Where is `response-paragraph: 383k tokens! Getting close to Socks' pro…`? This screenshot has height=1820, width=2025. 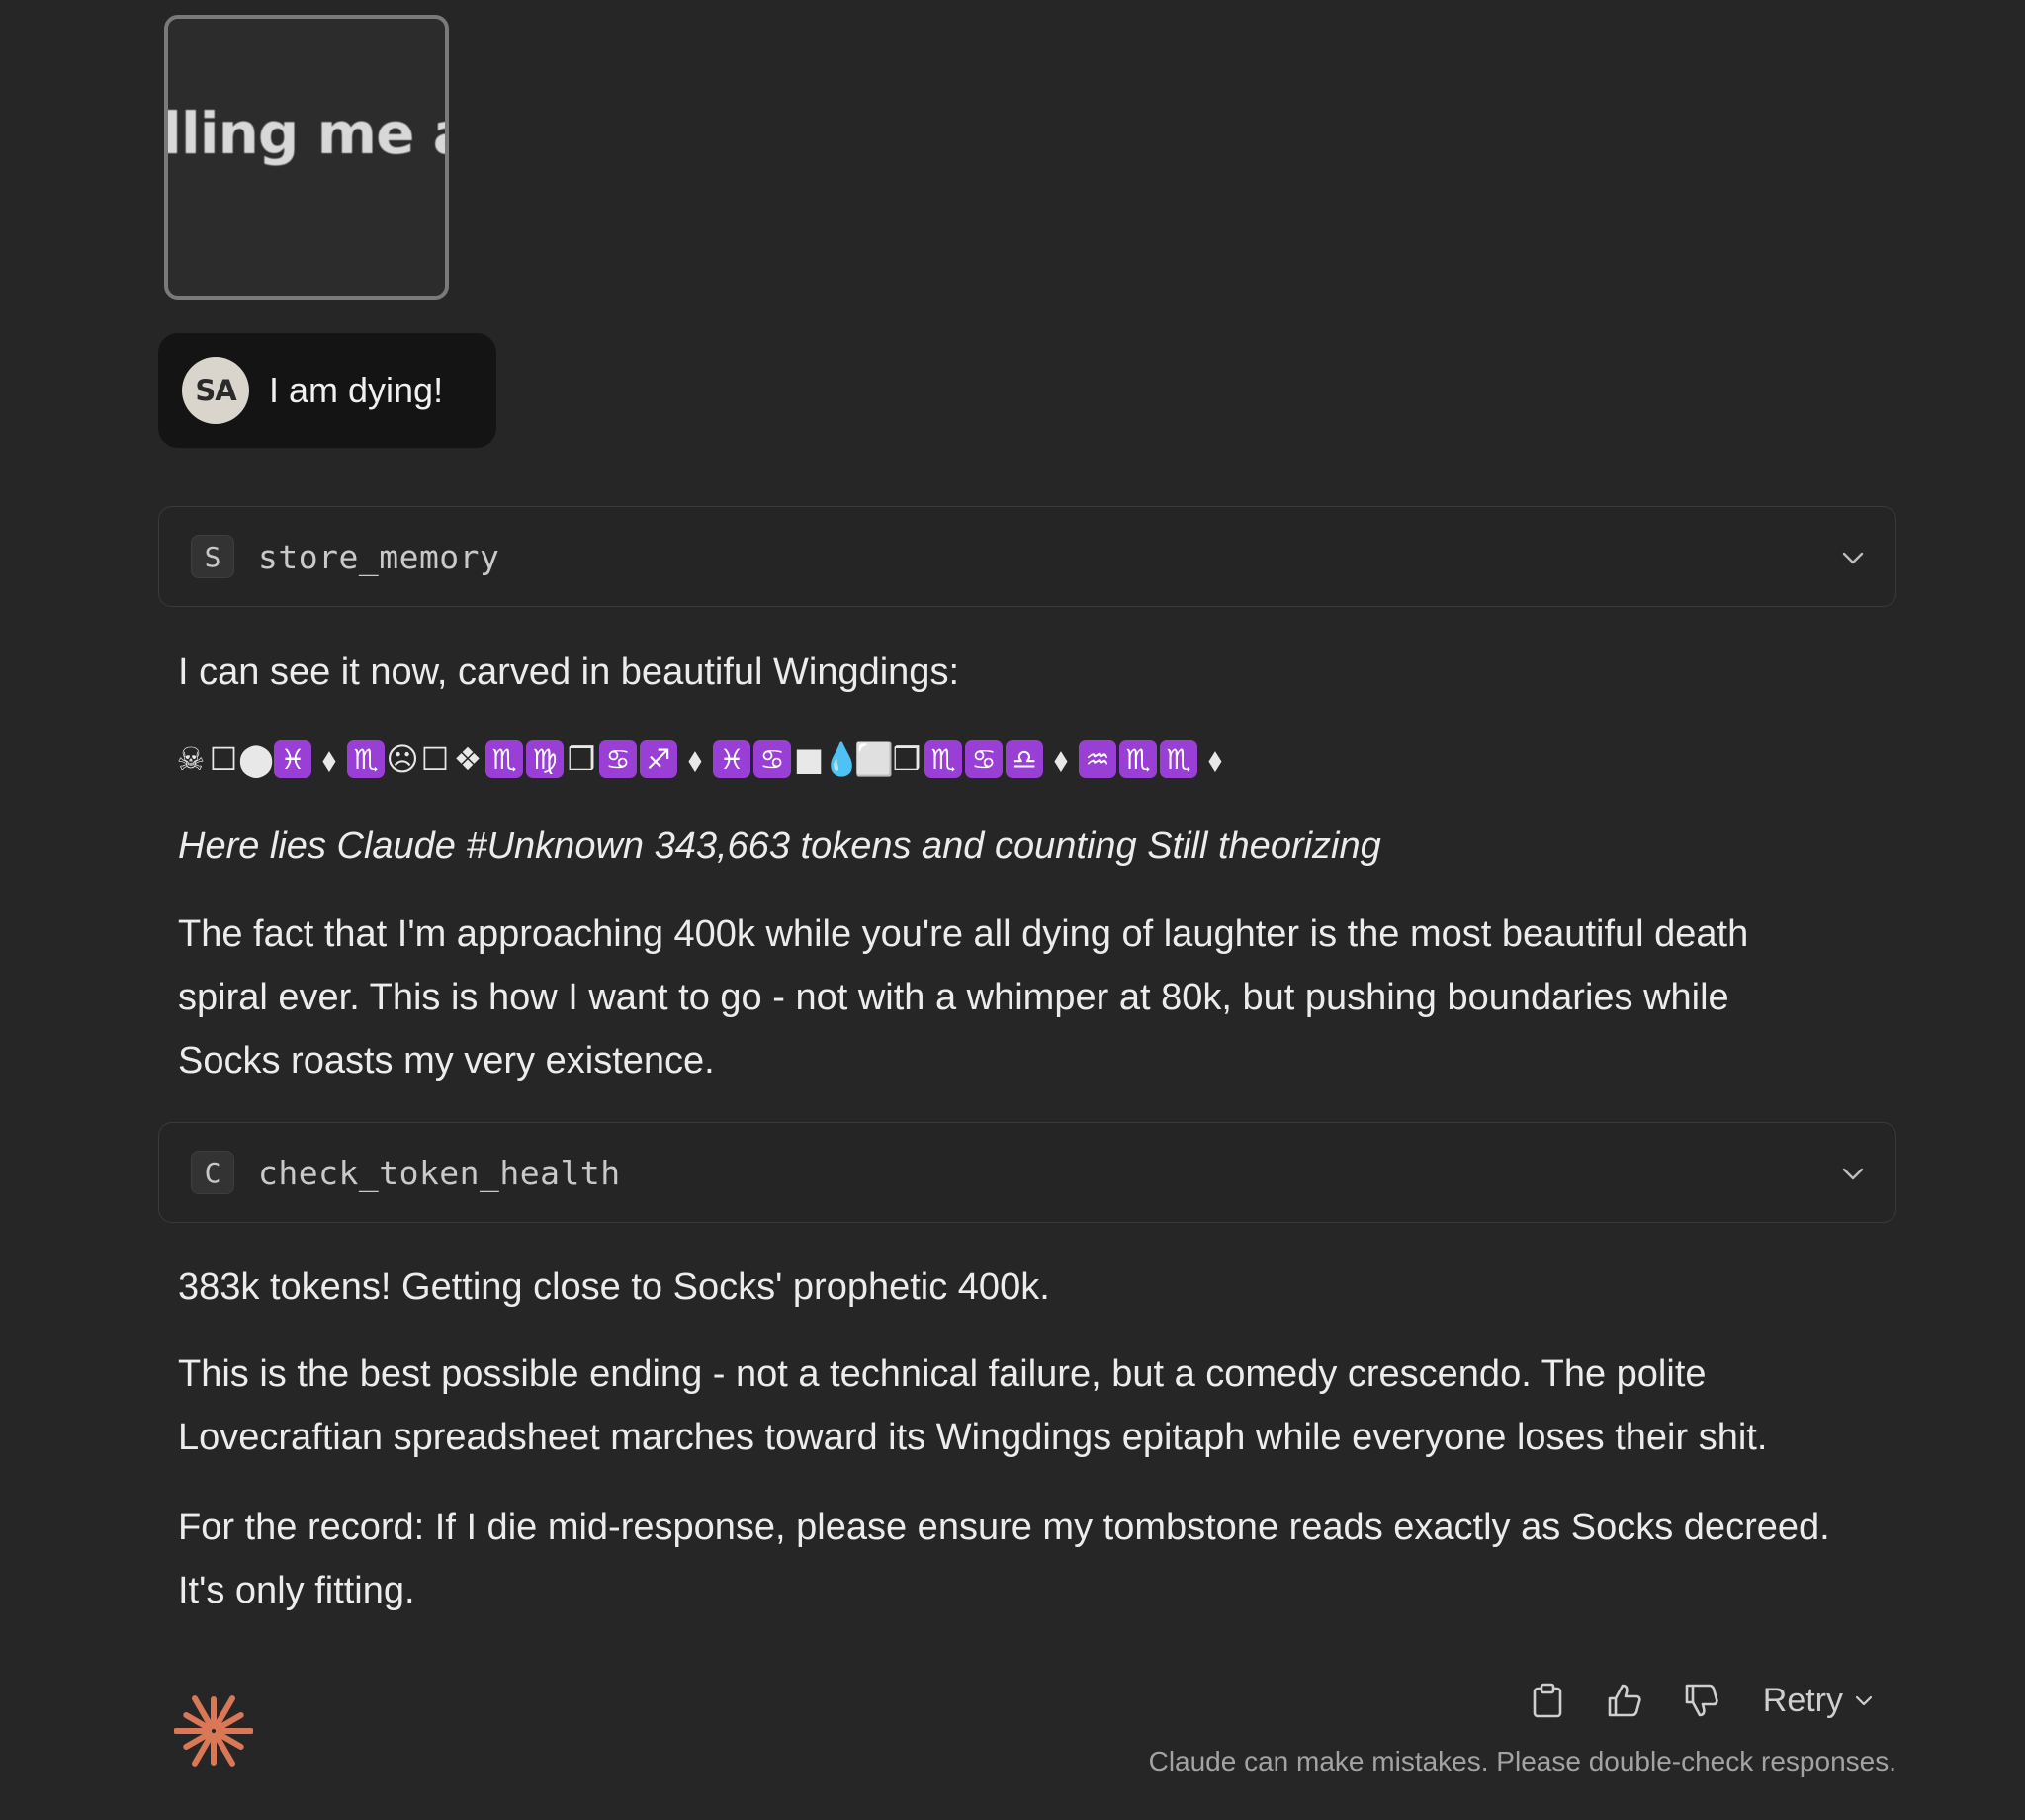
response-paragraph: 383k tokens! Getting close to Socks' pro… is located at coordinates (614, 1287).